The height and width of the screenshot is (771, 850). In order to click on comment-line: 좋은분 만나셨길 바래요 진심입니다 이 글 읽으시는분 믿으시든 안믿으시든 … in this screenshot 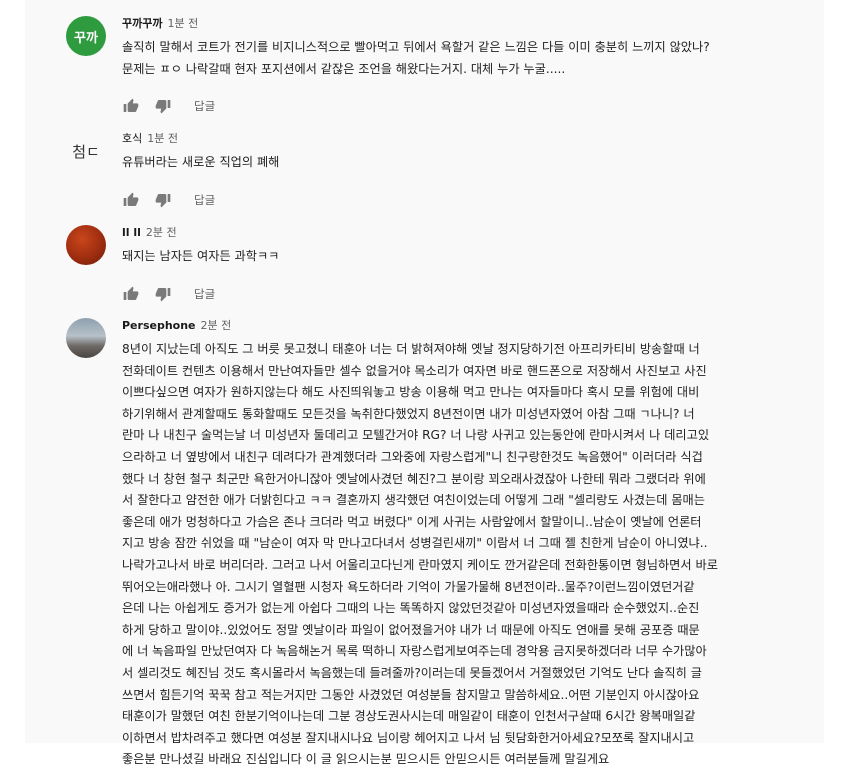, I will do `click(366, 759)`.